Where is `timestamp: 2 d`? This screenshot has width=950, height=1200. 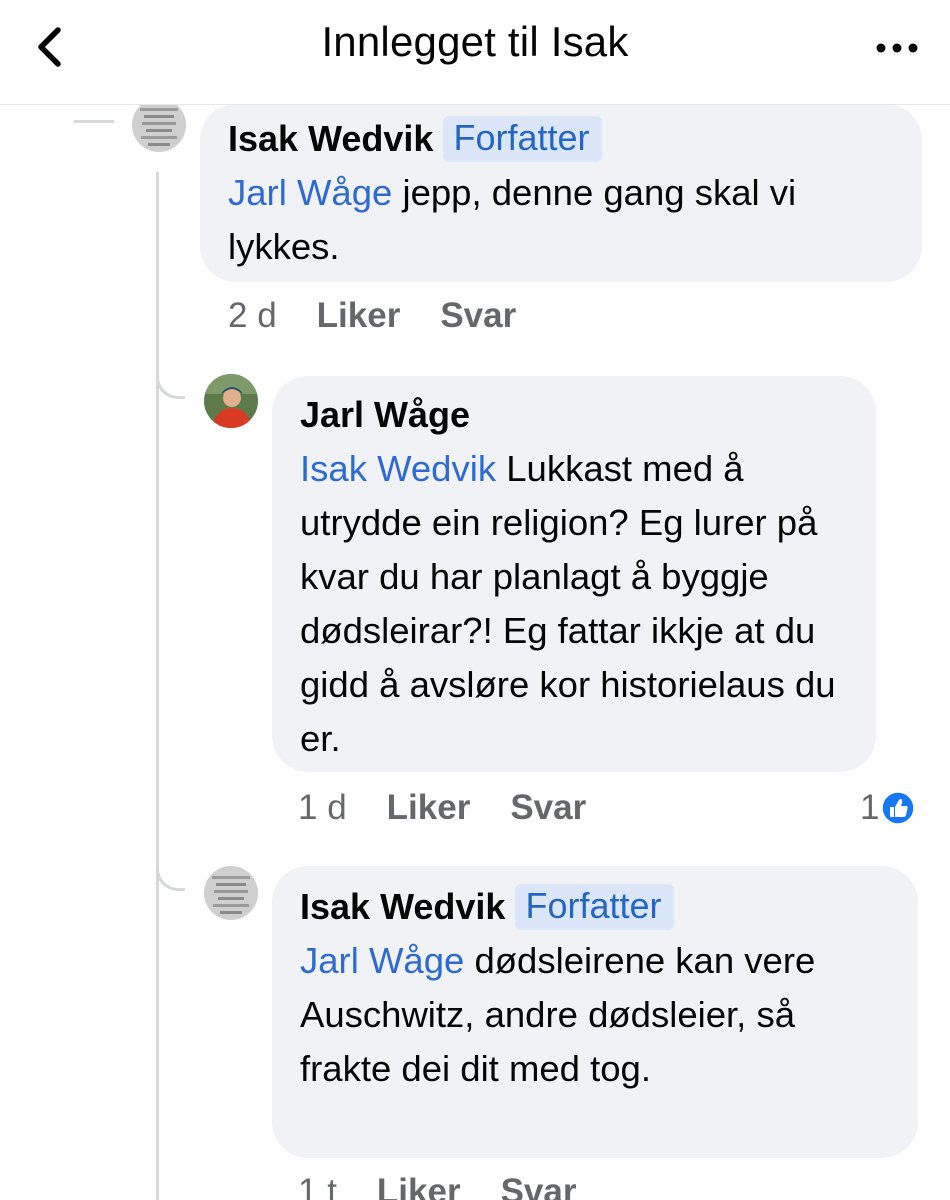
timestamp: 2 d is located at coordinates (252, 316).